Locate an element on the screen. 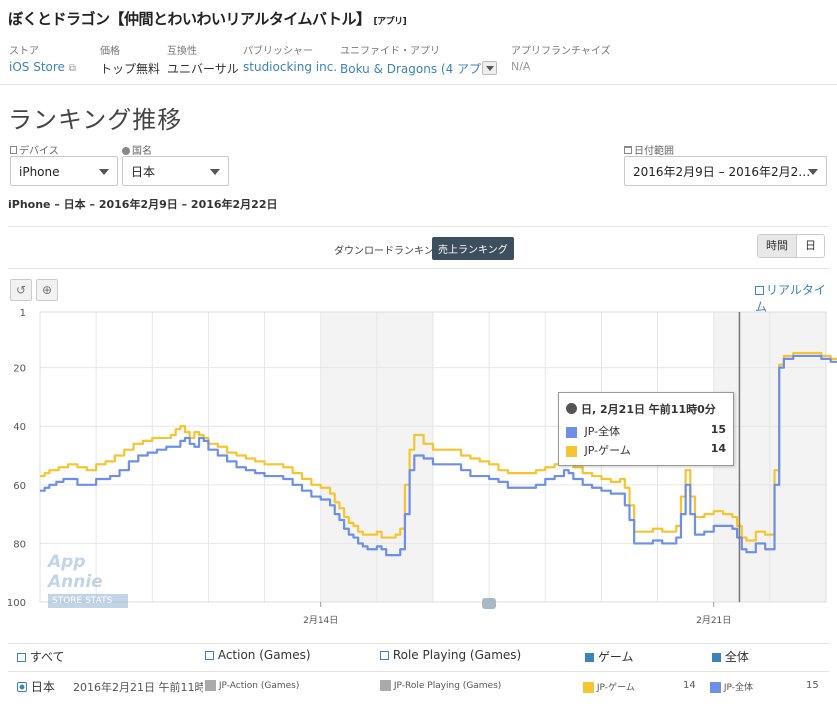  tooltip-header: 日, 2月21日 午前11時0分 is located at coordinates (641, 409).